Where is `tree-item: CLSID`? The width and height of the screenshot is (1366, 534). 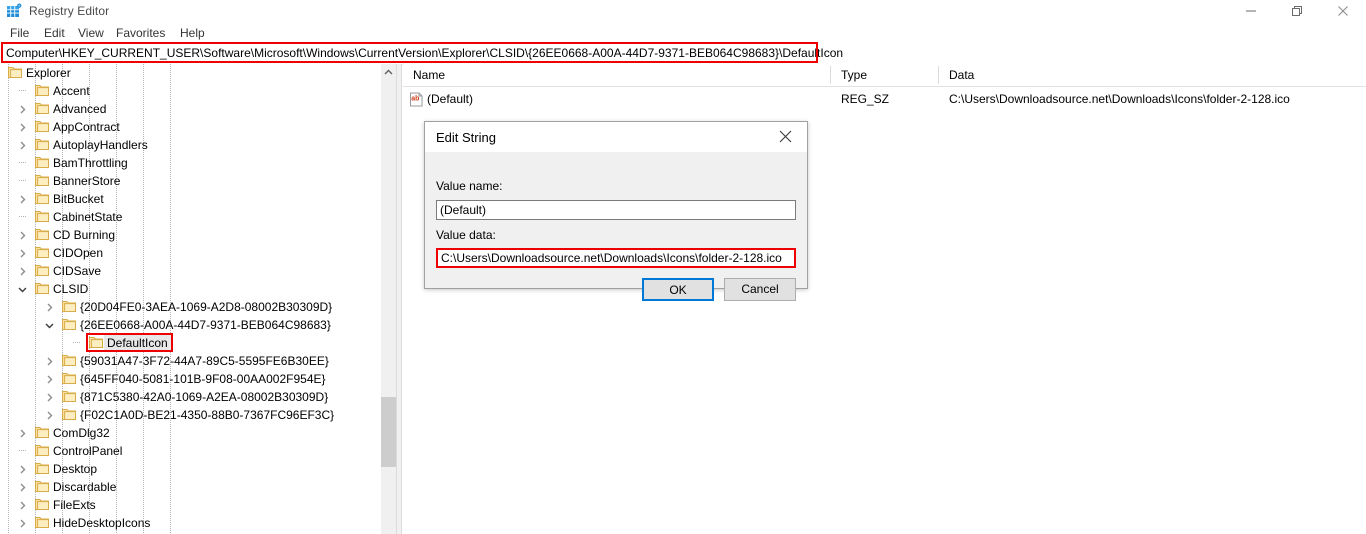 tree-item: CLSID is located at coordinates (190, 289).